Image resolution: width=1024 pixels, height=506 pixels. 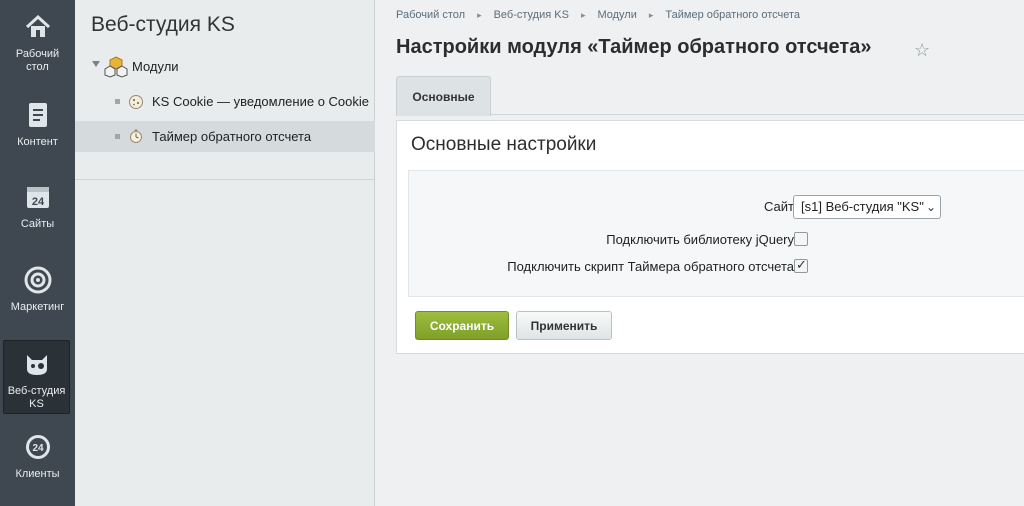 I want to click on menu-item-marketing: Маркетинг, so click(x=37, y=289).